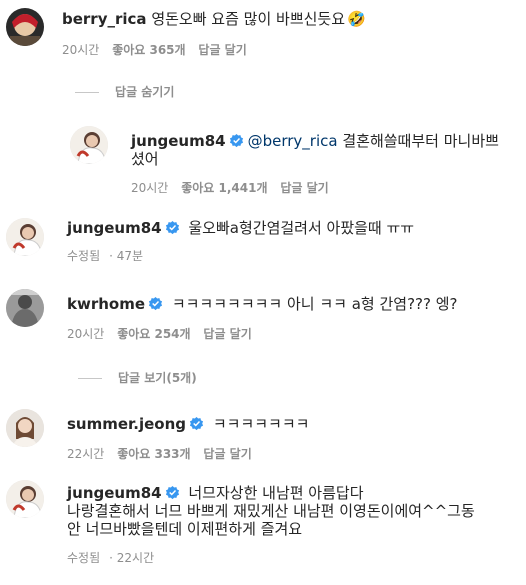  What do you see at coordinates (106, 304) in the screenshot?
I see `username: kwrhome` at bounding box center [106, 304].